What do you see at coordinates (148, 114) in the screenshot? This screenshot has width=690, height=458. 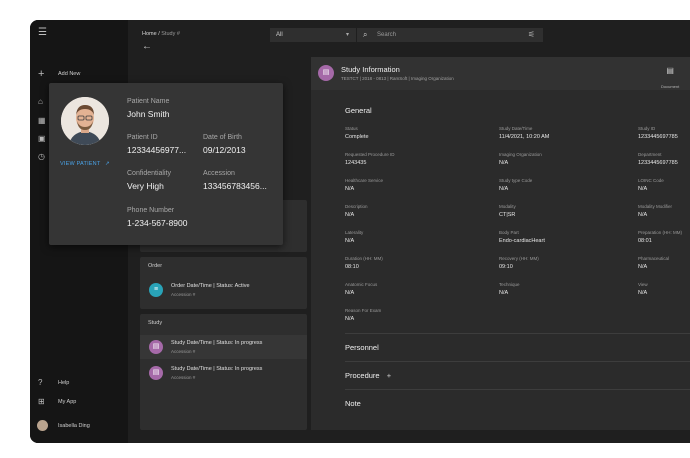 I see `patient-name: John Smith` at bounding box center [148, 114].